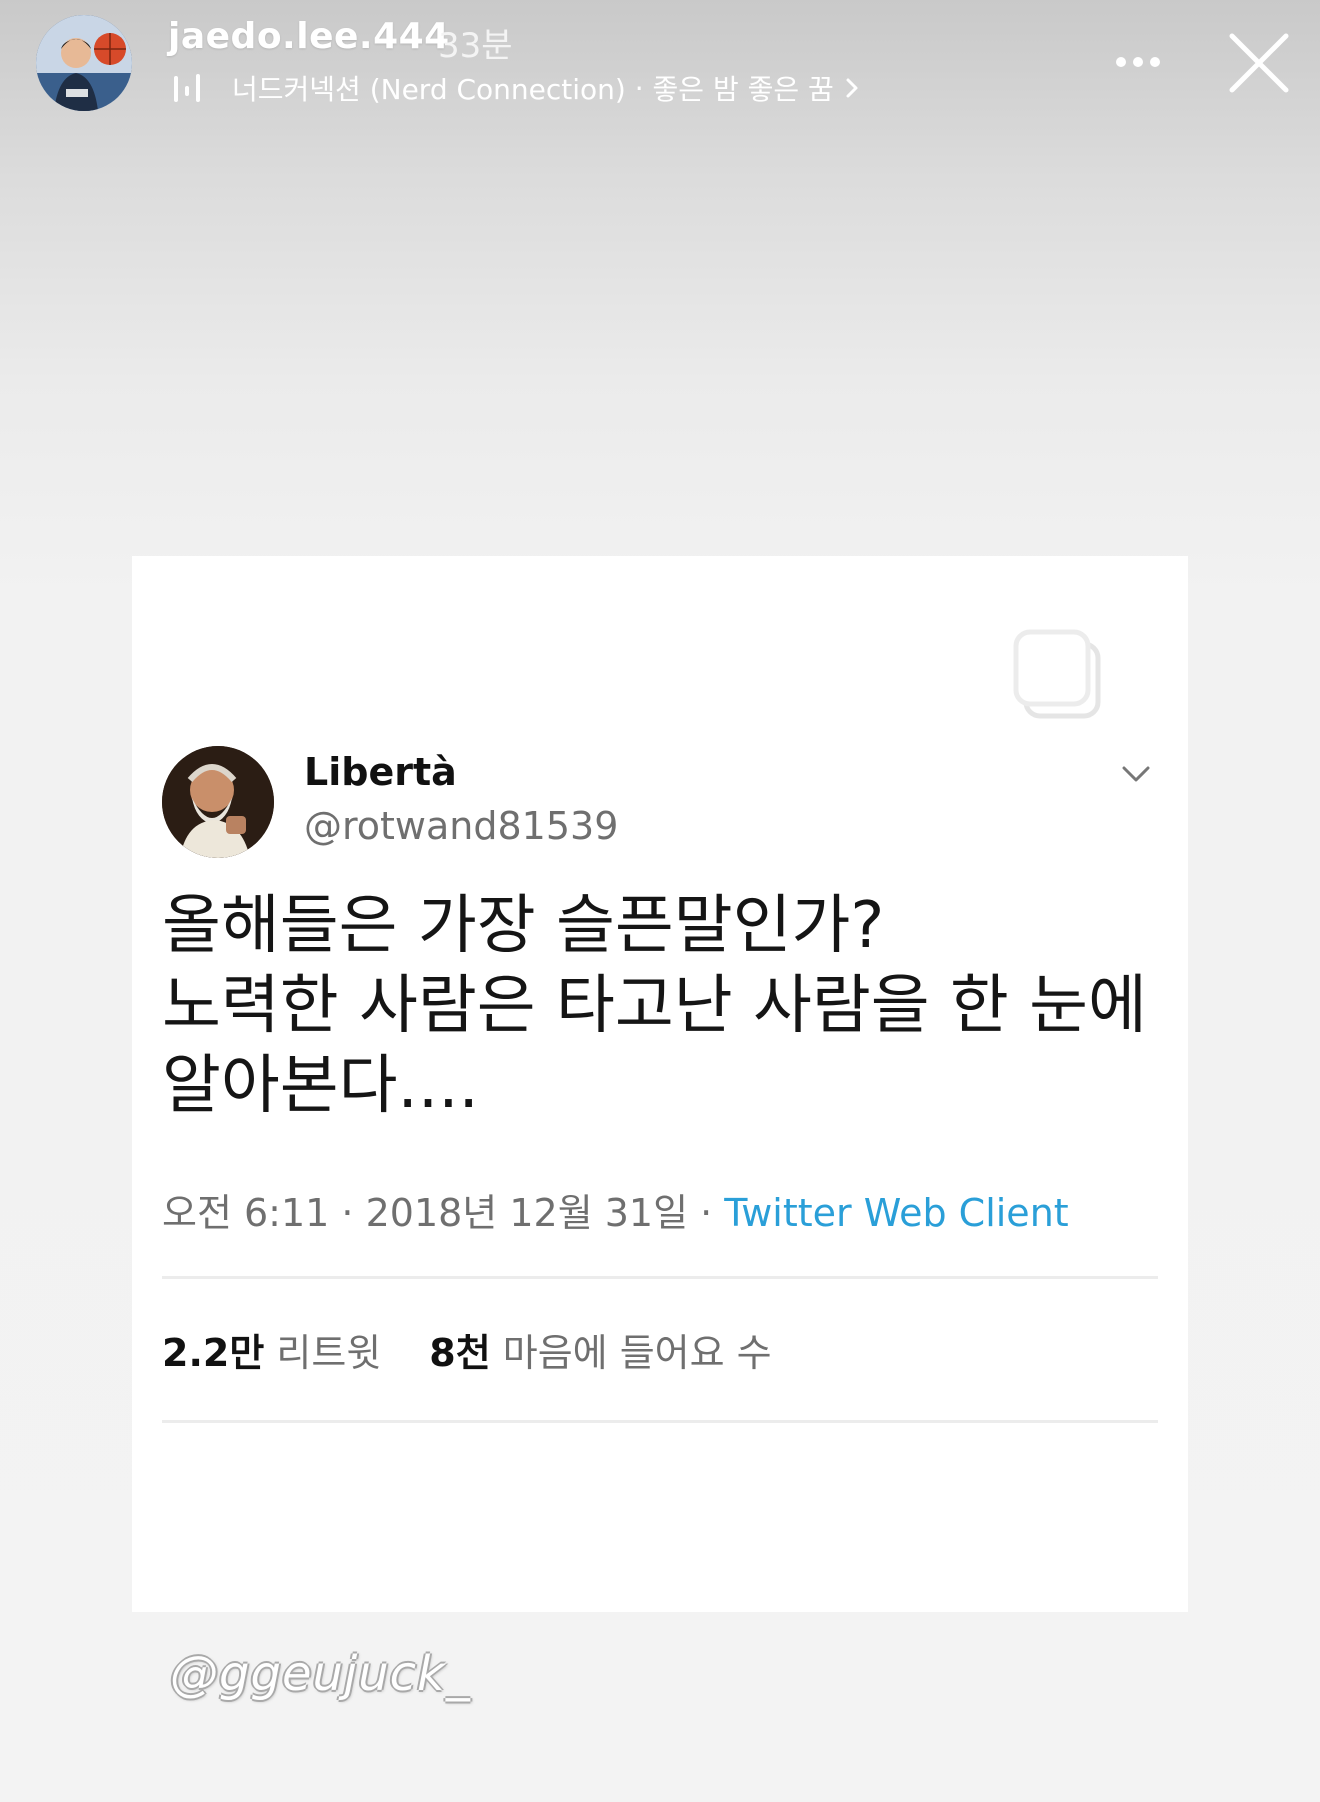  Describe the element at coordinates (475, 46) in the screenshot. I see `story-time: 33분` at that location.